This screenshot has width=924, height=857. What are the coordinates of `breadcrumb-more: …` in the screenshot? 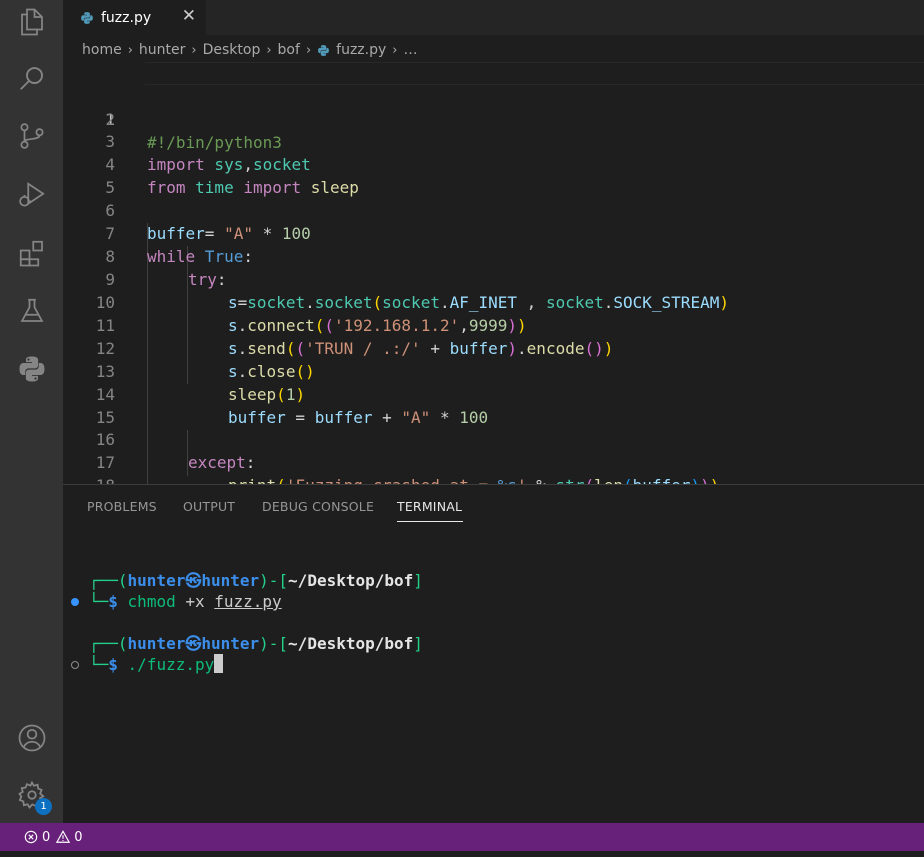 It's located at (410, 50).